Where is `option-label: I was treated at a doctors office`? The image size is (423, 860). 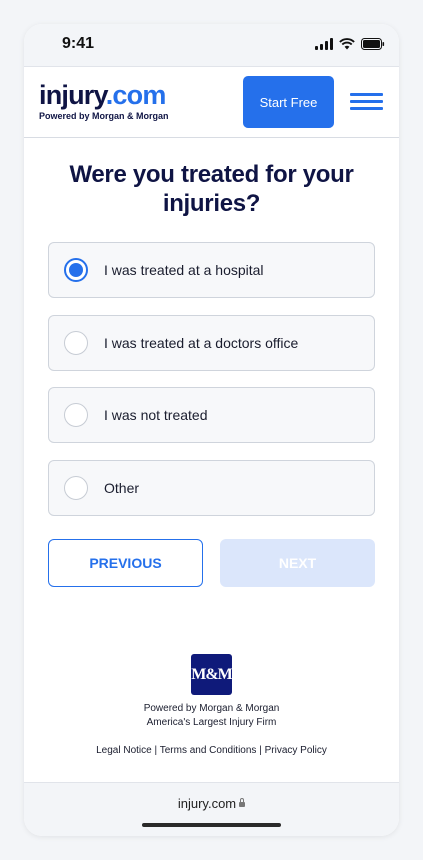 option-label: I was treated at a doctors office is located at coordinates (201, 343).